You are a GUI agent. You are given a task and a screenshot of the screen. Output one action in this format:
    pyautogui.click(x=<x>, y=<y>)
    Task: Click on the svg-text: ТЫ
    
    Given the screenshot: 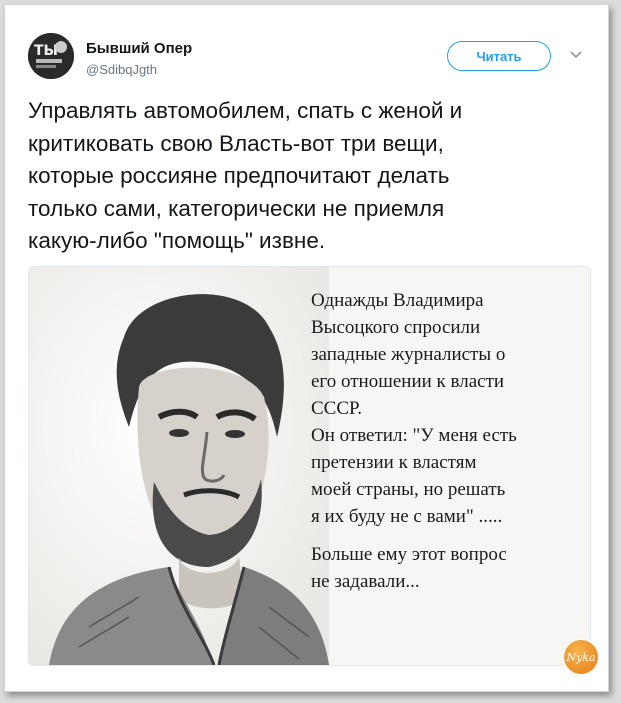 What is the action you would take?
    pyautogui.click(x=46, y=51)
    